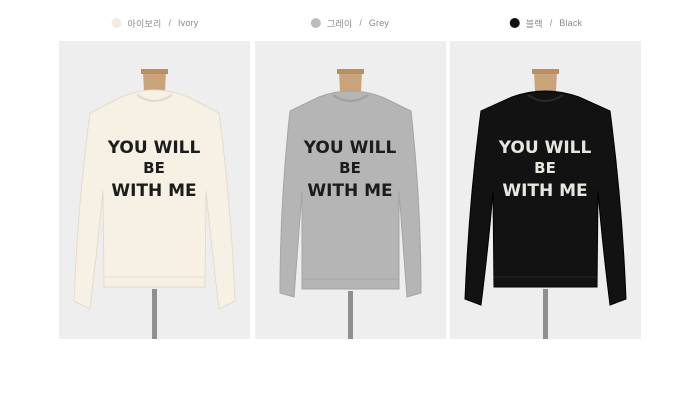 The width and height of the screenshot is (700, 415). Describe the element at coordinates (339, 23) in the screenshot. I see `color-name-ko: 그레이` at that location.